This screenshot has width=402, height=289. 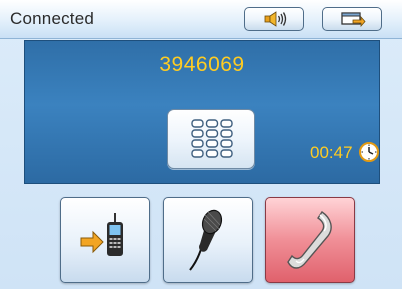 I want to click on connection-status: Connected, so click(x=52, y=18).